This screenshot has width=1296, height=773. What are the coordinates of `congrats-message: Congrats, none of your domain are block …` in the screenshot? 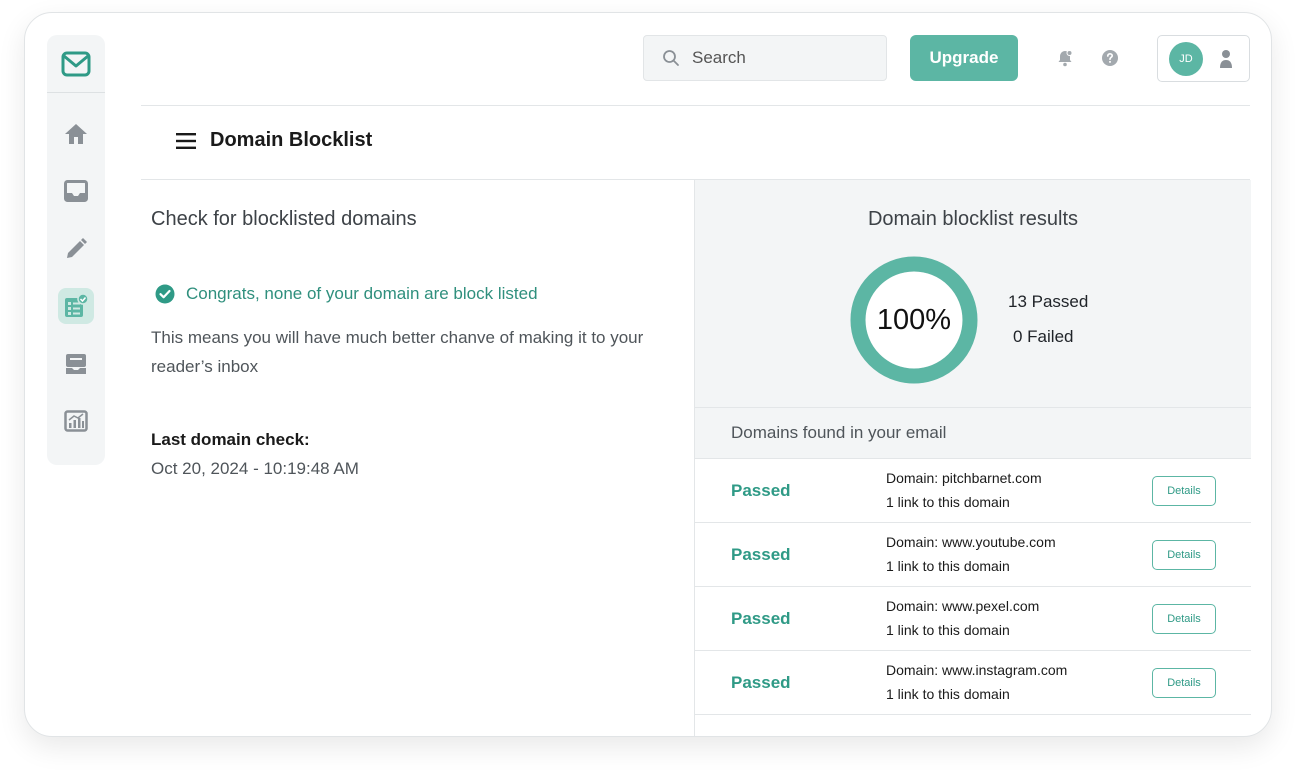 It's located at (346, 294).